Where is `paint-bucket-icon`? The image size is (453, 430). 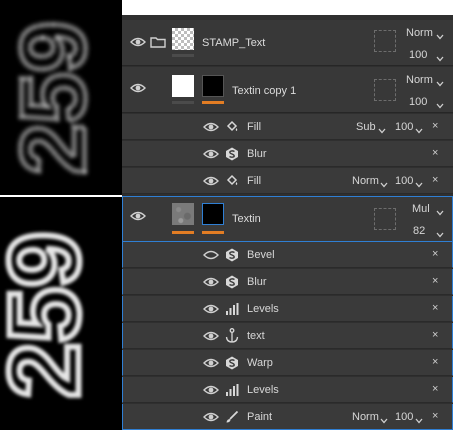
paint-bucket-icon is located at coordinates (232, 127).